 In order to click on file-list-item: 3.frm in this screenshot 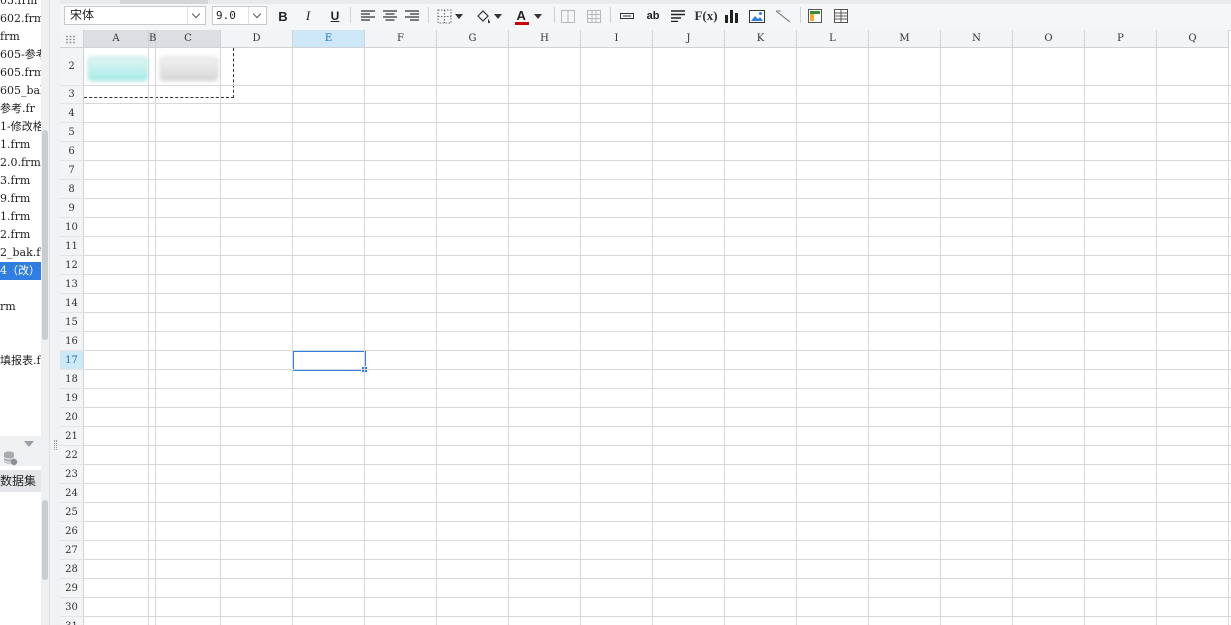, I will do `click(20, 181)`.